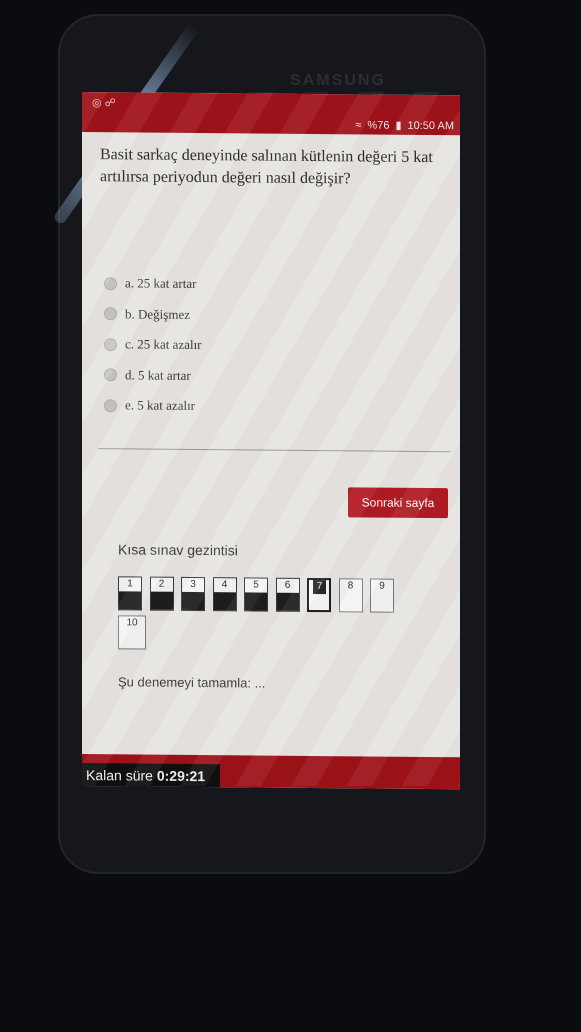 This screenshot has height=1032, width=581. What do you see at coordinates (350, 595) in the screenshot?
I see `question-nav-8: 8` at bounding box center [350, 595].